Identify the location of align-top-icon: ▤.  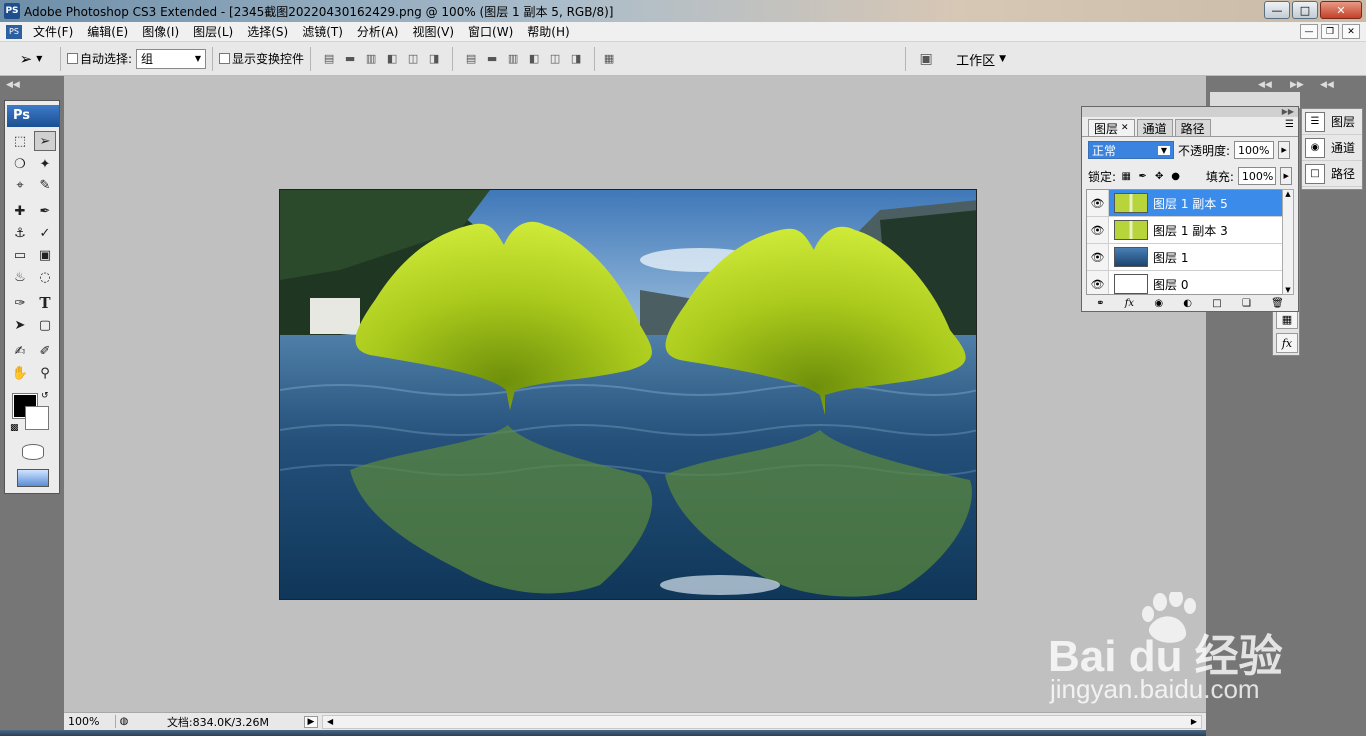
(329, 59).